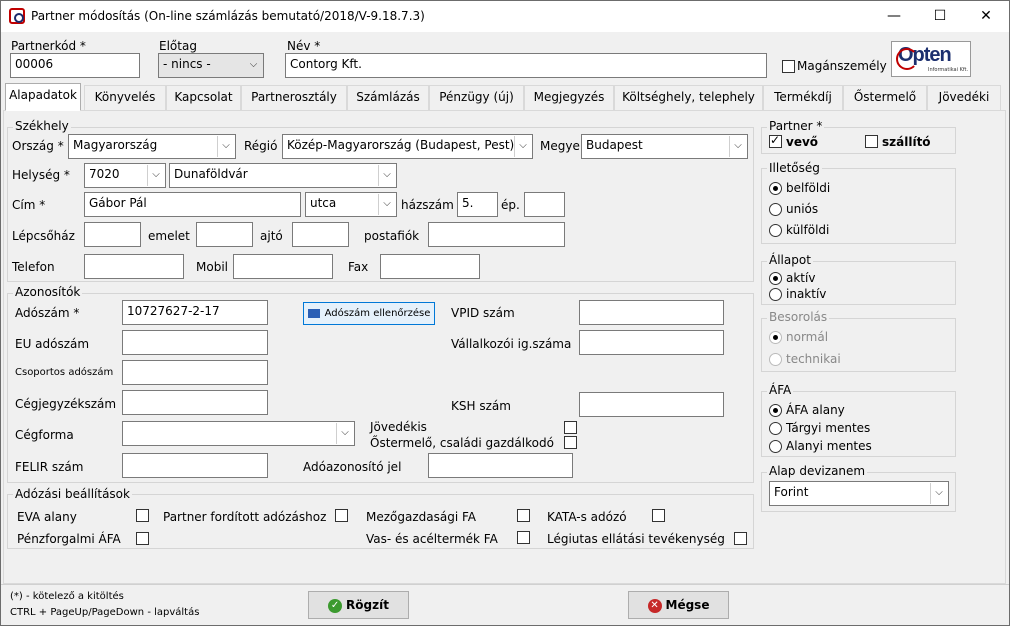 Image resolution: width=1010 pixels, height=626 pixels. Describe the element at coordinates (43, 97) in the screenshot. I see `tab-alapadatok: Alapadatok` at that location.